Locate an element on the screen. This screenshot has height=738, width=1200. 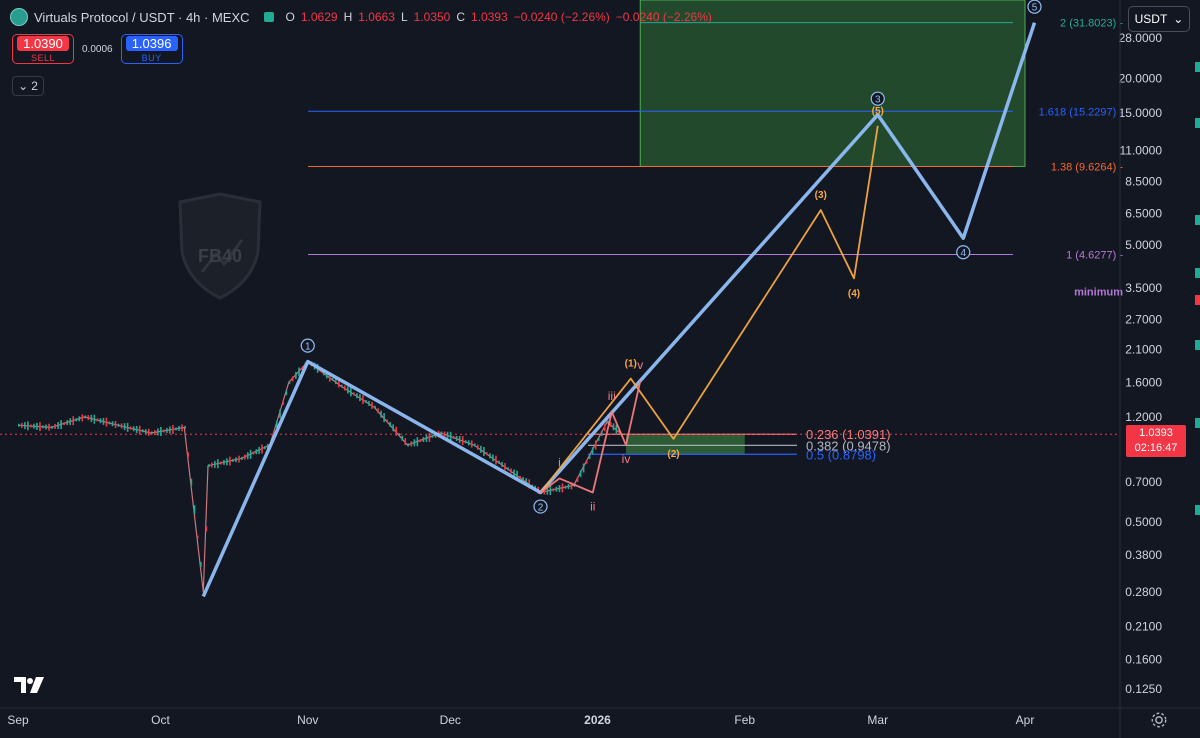
buy-button: 1.0396 BUY is located at coordinates (151, 49).